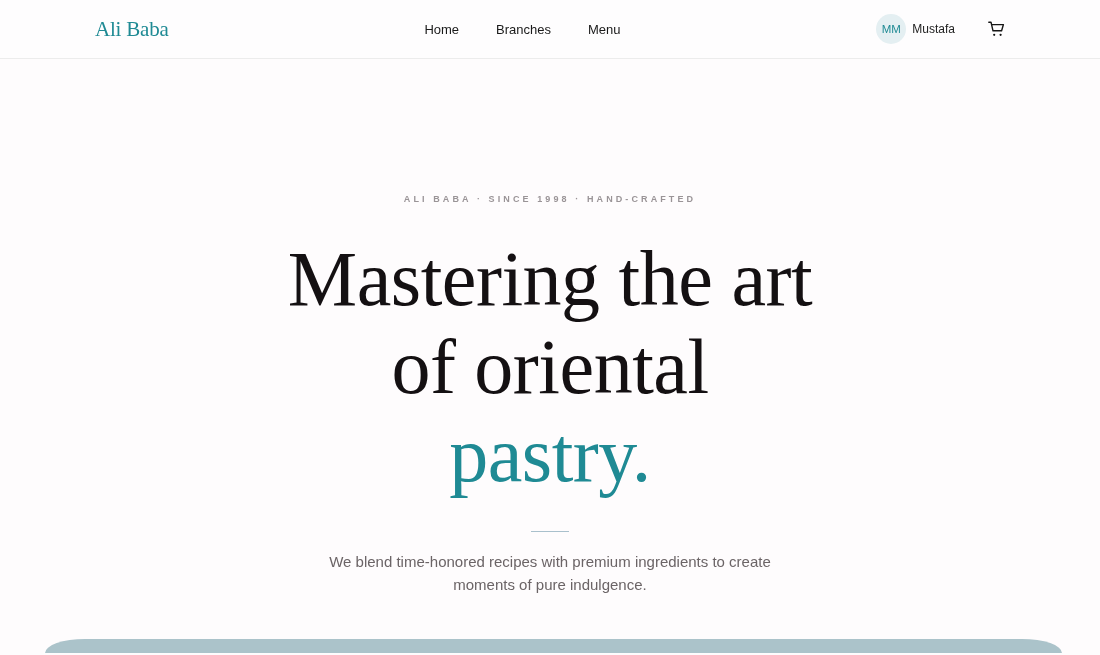  Describe the element at coordinates (996, 29) in the screenshot. I see `cart-icon` at that location.